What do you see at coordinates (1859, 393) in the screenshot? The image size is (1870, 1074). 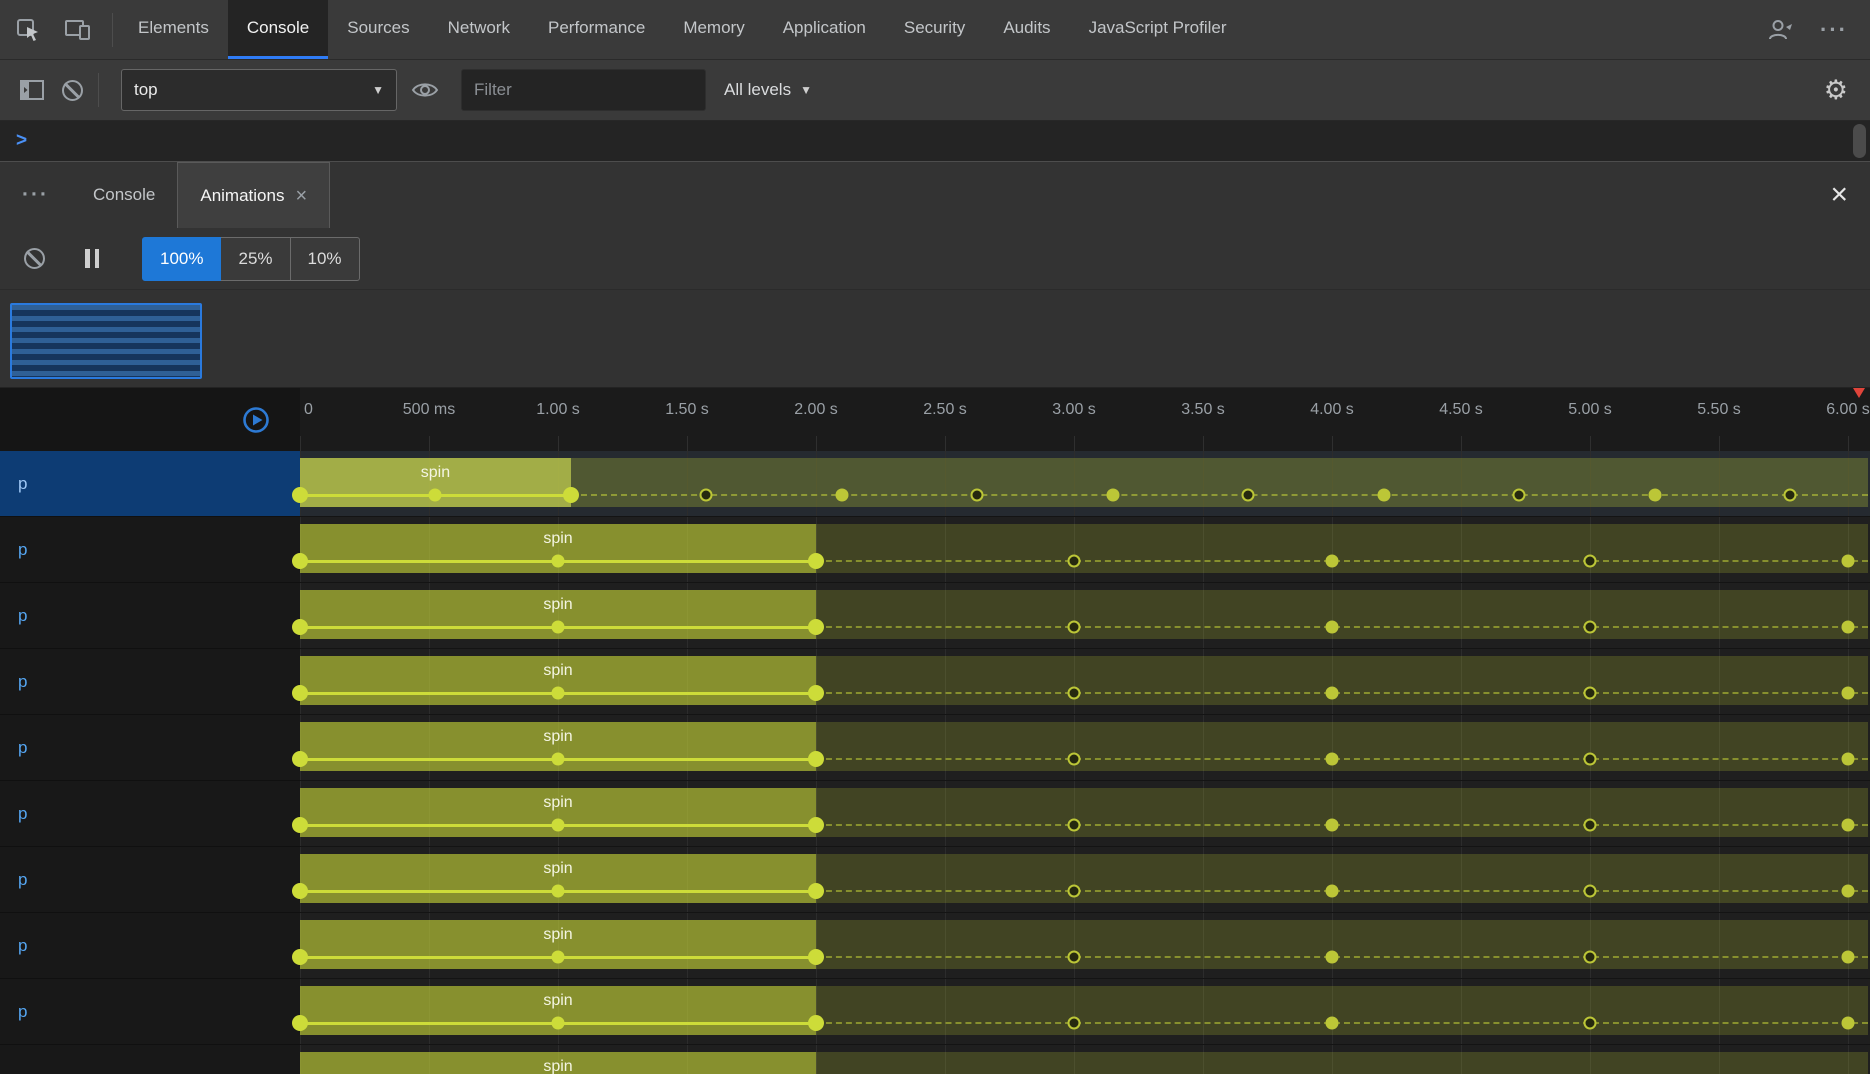 I see `timeline-scrubber-marker` at bounding box center [1859, 393].